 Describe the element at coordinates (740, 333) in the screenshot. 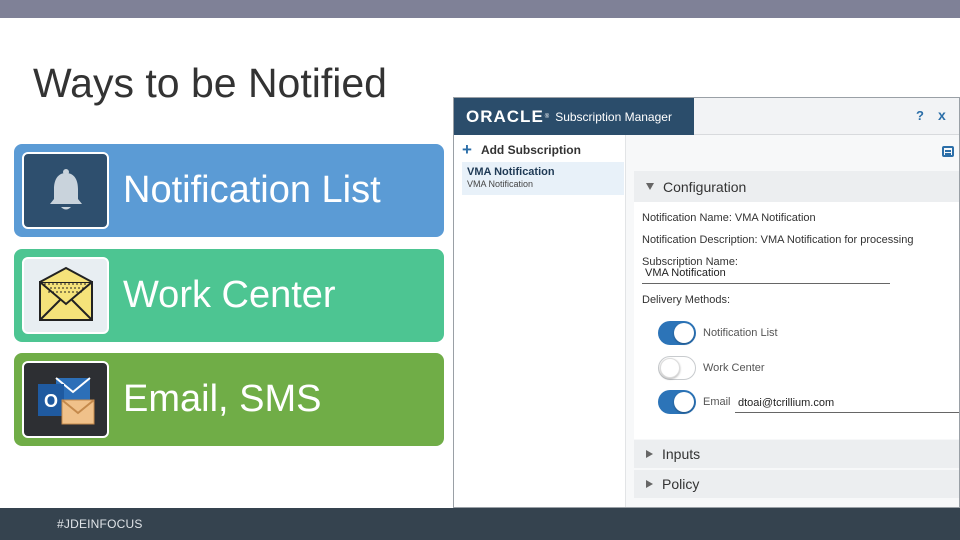

I see `toggle-label: Notification List` at that location.